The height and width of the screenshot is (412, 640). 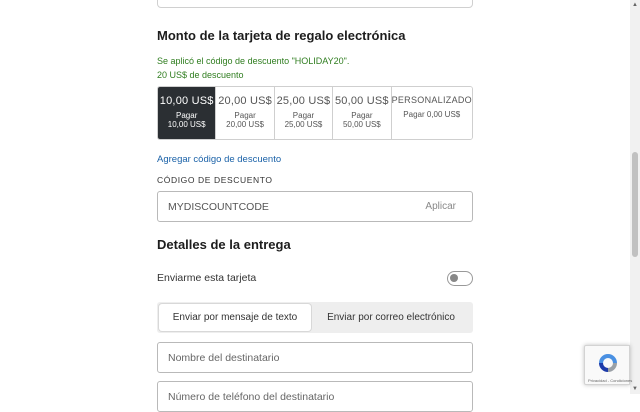 I want to click on amount-value: PERSONALIZADO, so click(x=431, y=100).